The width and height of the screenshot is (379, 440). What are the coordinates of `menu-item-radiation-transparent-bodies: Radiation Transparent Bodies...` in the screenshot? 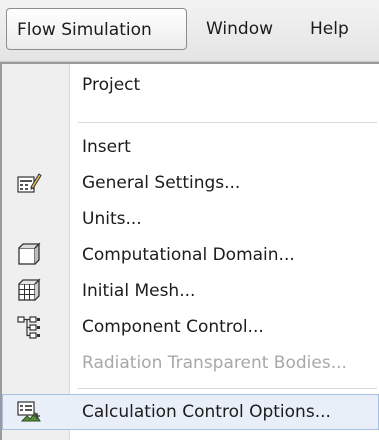 It's located at (190, 363).